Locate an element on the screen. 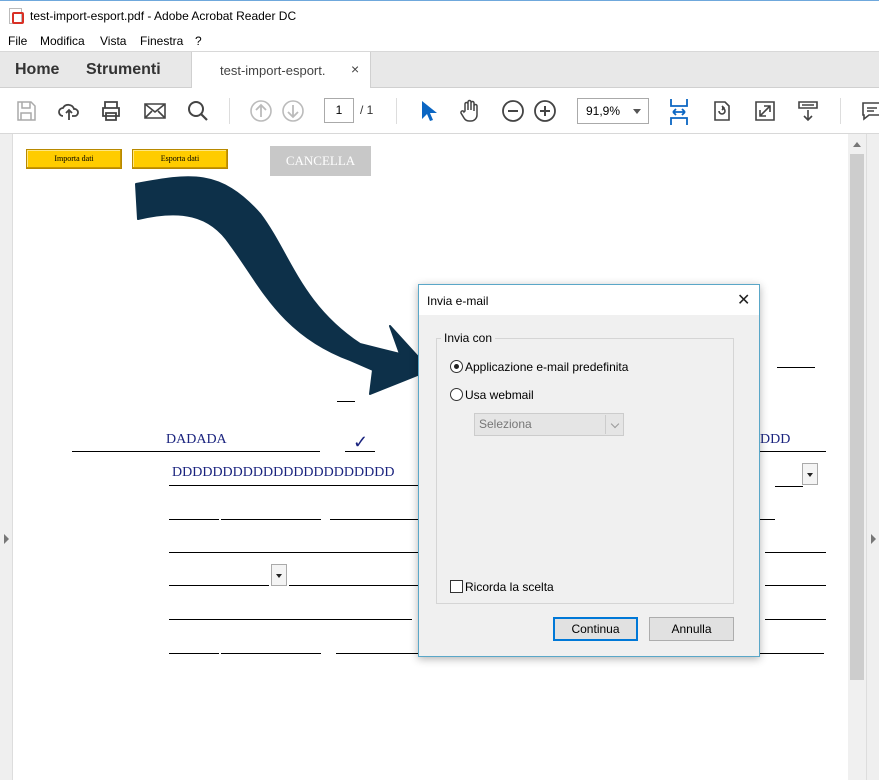  checkmark-icon: ✓ is located at coordinates (360, 442).